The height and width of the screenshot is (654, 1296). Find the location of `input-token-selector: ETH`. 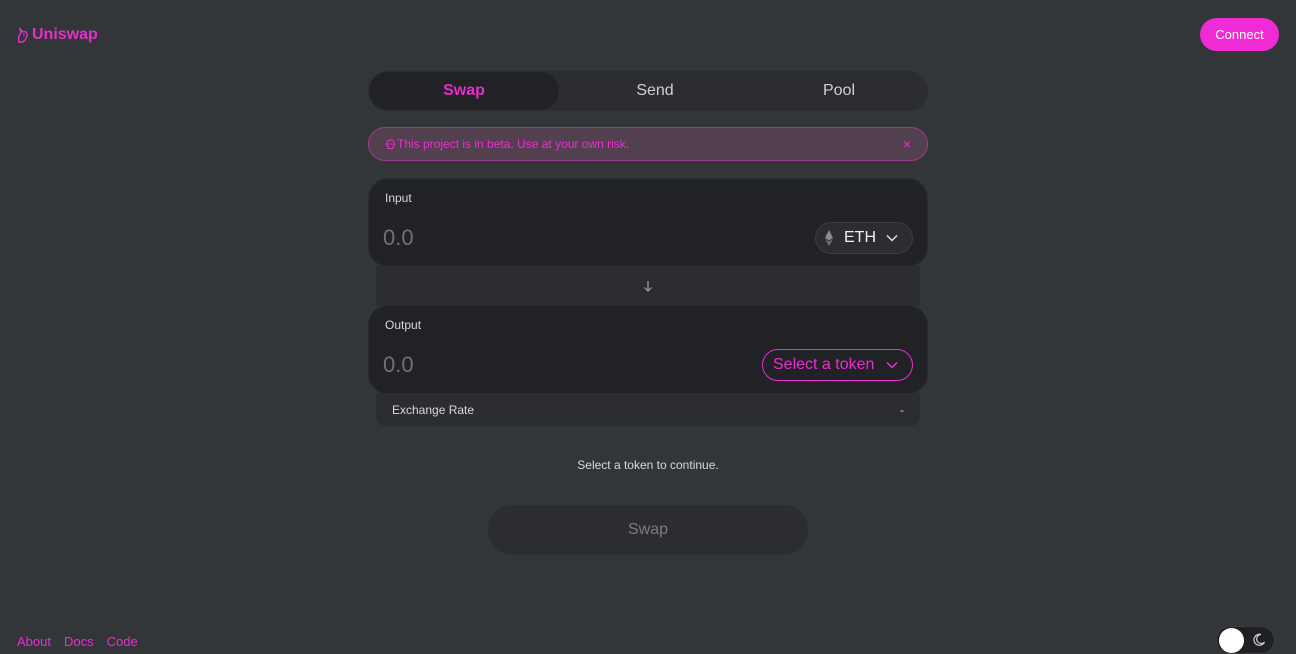

input-token-selector: ETH is located at coordinates (864, 238).